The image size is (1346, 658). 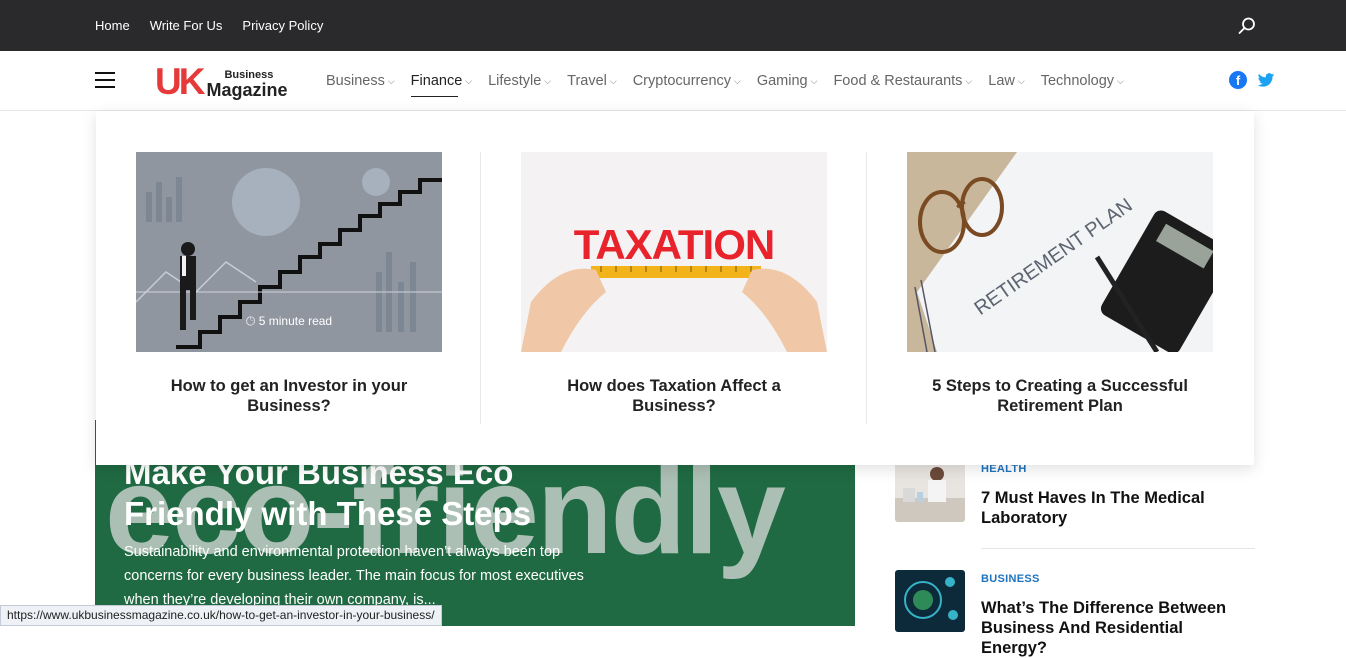 I want to click on nav-item-business: Business ⌵, so click(x=360, y=81).